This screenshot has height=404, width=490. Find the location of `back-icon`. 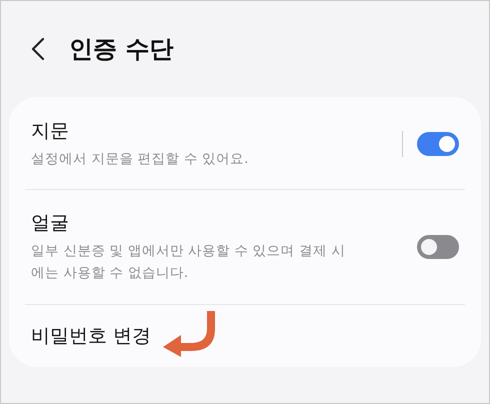

back-icon is located at coordinates (38, 49).